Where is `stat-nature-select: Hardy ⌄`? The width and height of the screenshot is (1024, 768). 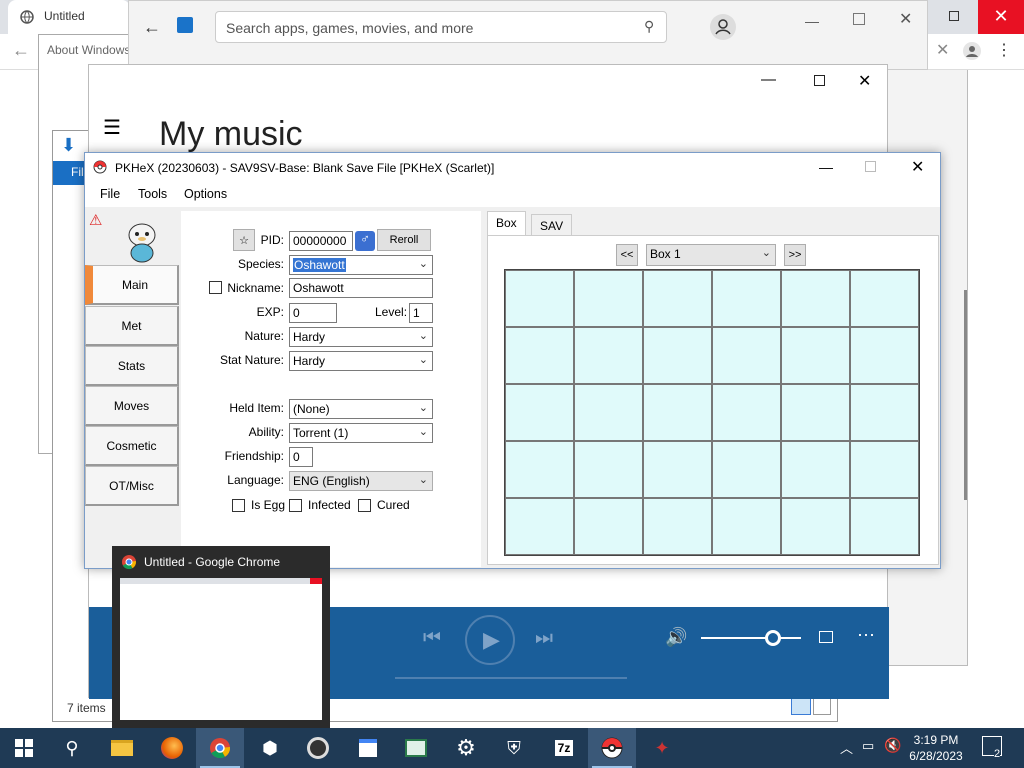
stat-nature-select: Hardy ⌄ is located at coordinates (361, 361).